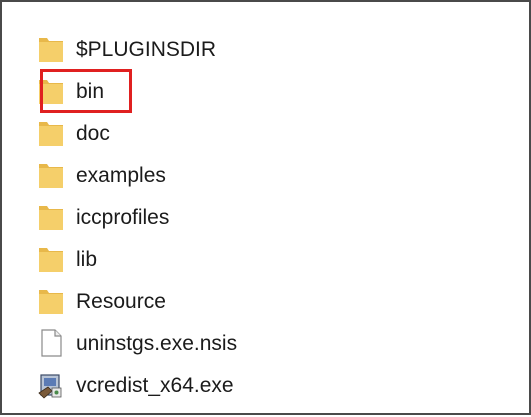 Image resolution: width=531 pixels, height=417 pixels. Describe the element at coordinates (93, 133) in the screenshot. I see `item-label: doc` at that location.